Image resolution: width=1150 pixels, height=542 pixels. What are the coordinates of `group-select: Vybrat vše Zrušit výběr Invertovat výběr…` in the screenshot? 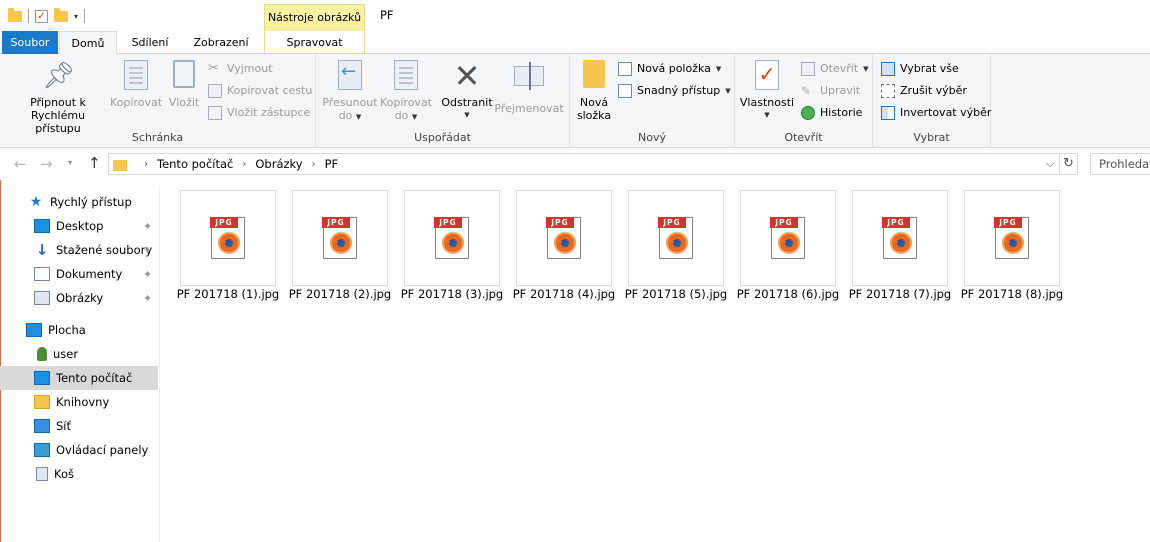 It's located at (932, 101).